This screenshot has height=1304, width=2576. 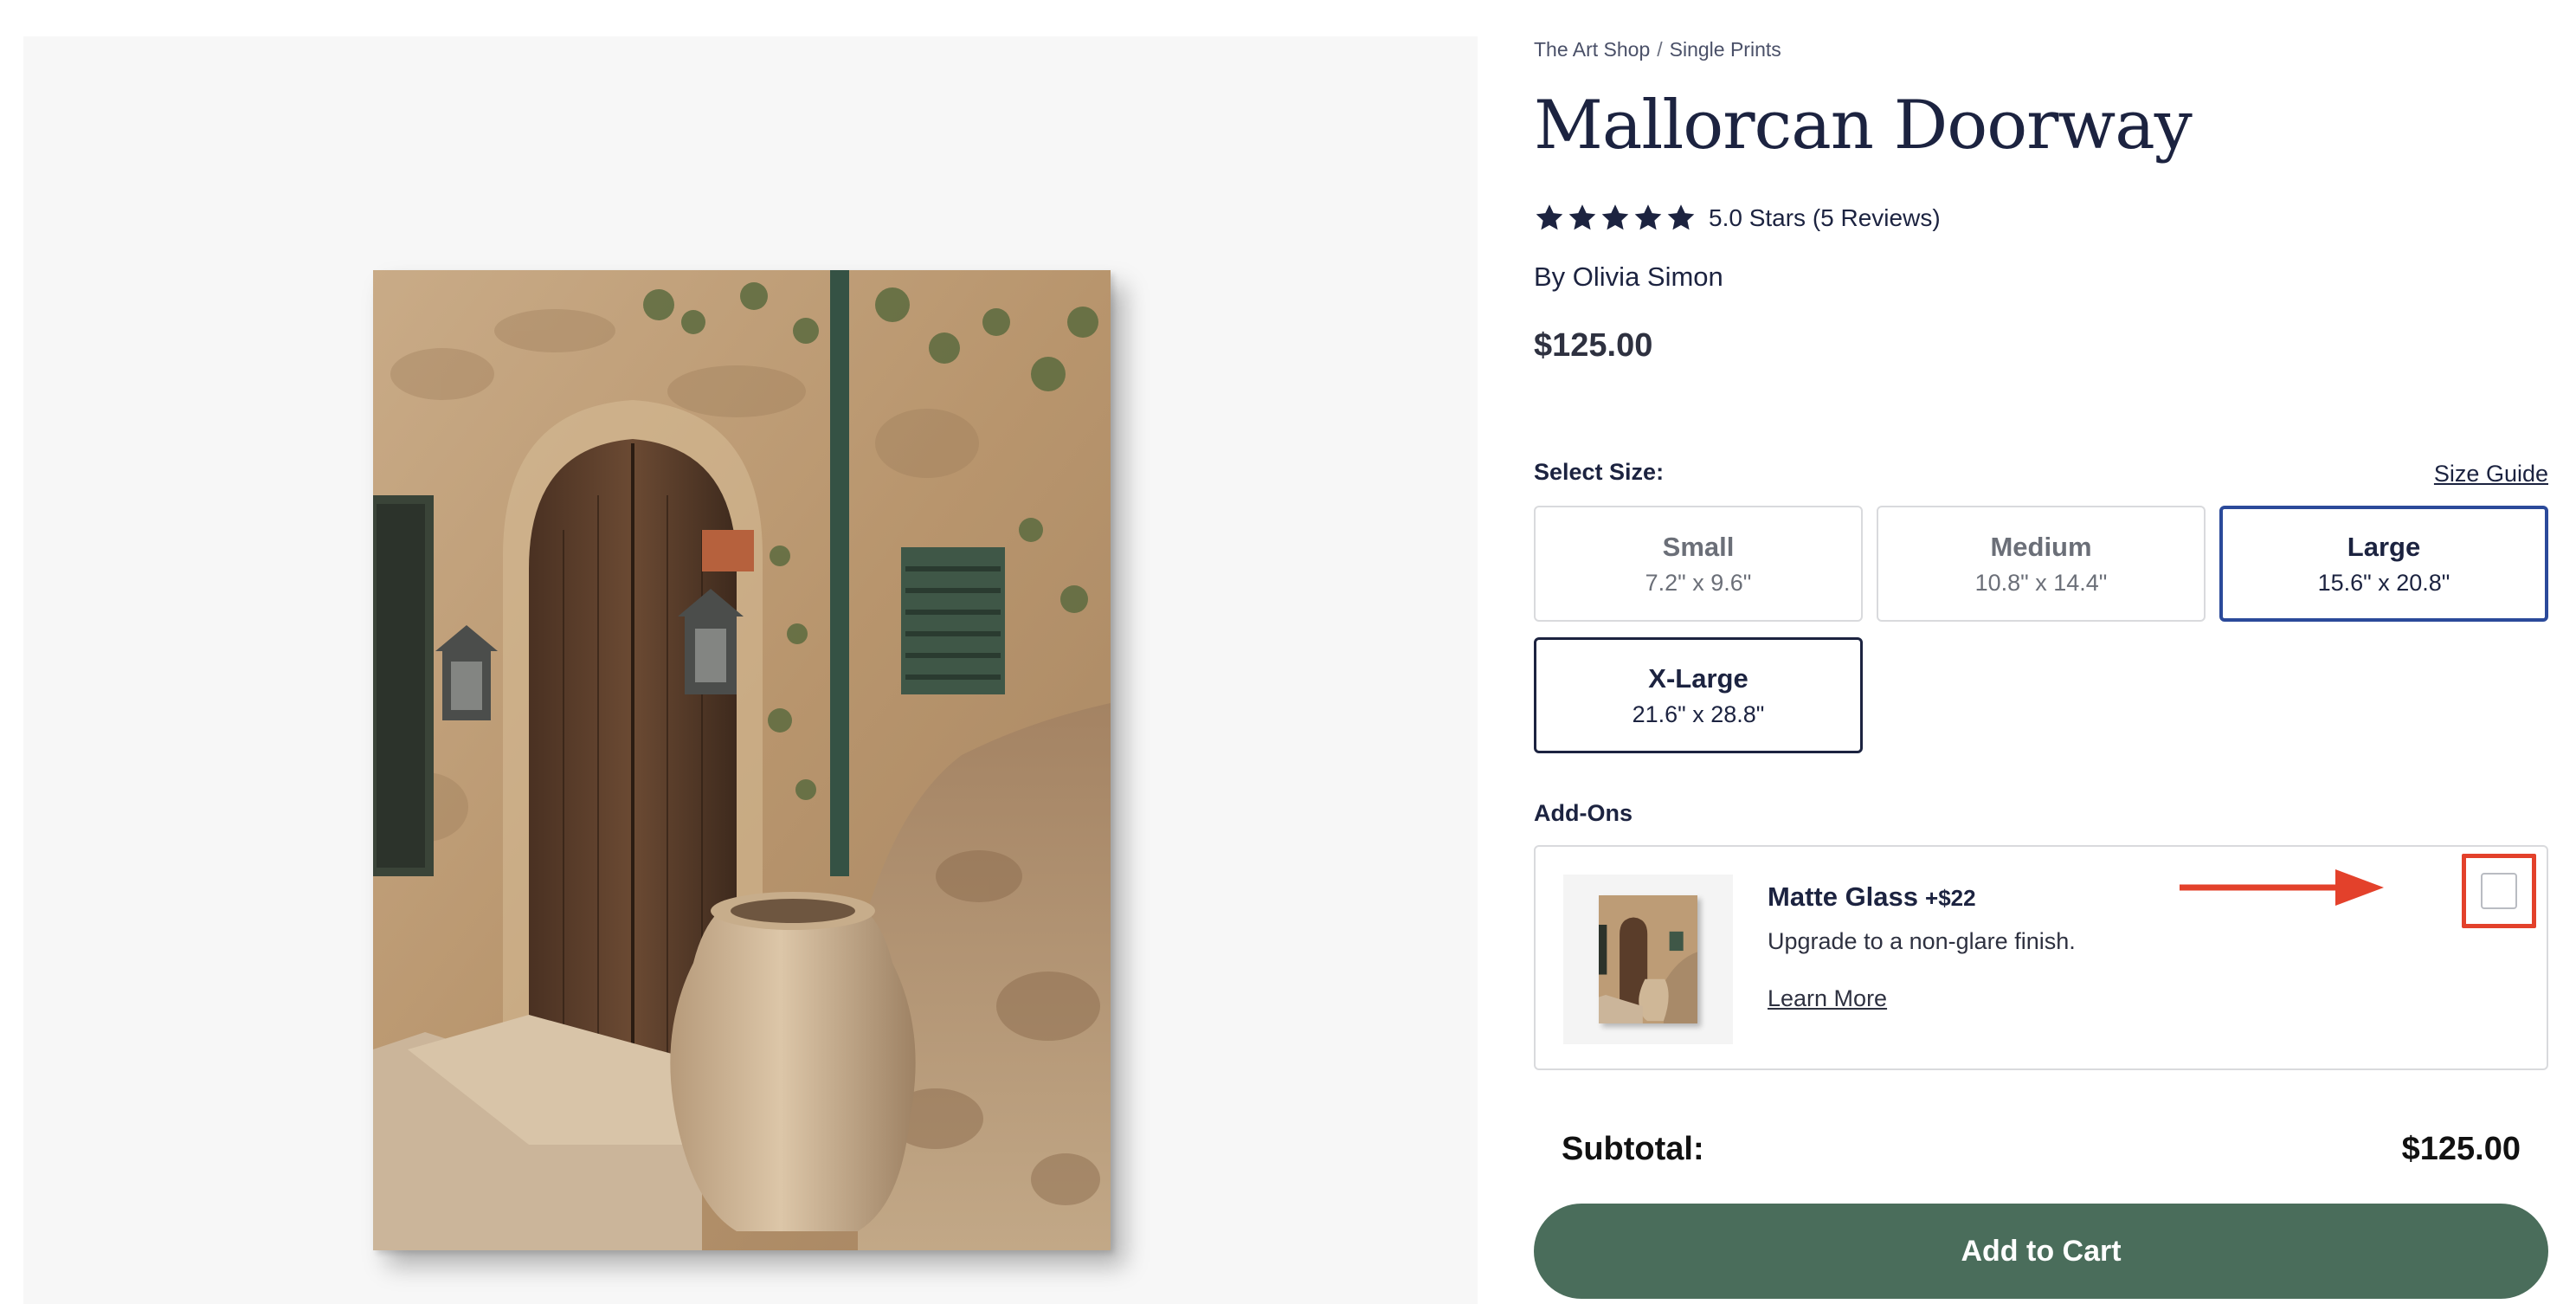 What do you see at coordinates (1698, 714) in the screenshot?
I see `size-option-dims: 21.6" x 28.8"` at bounding box center [1698, 714].